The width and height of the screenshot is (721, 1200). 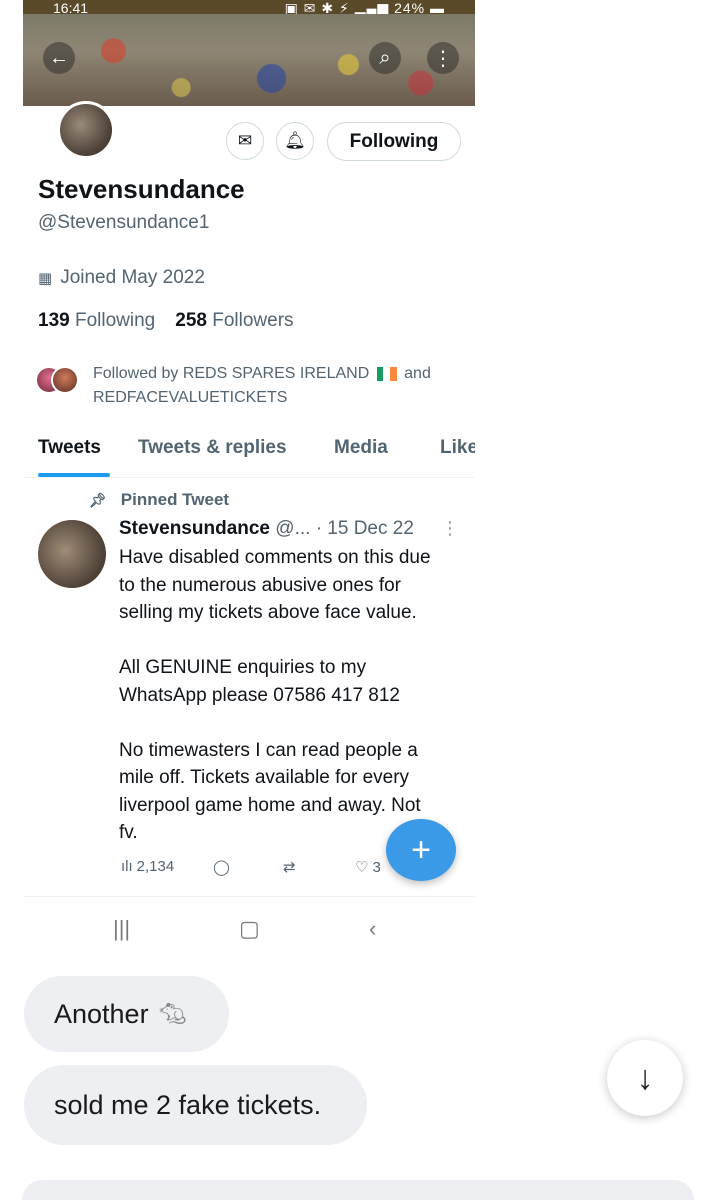 What do you see at coordinates (268, 612) in the screenshot?
I see `tweet-line: selling my tickets above face value.` at bounding box center [268, 612].